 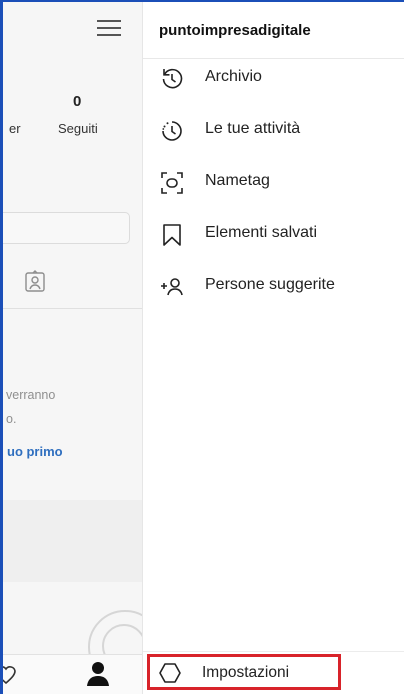 I want to click on menu-item-archive: Archivio, so click(x=273, y=78).